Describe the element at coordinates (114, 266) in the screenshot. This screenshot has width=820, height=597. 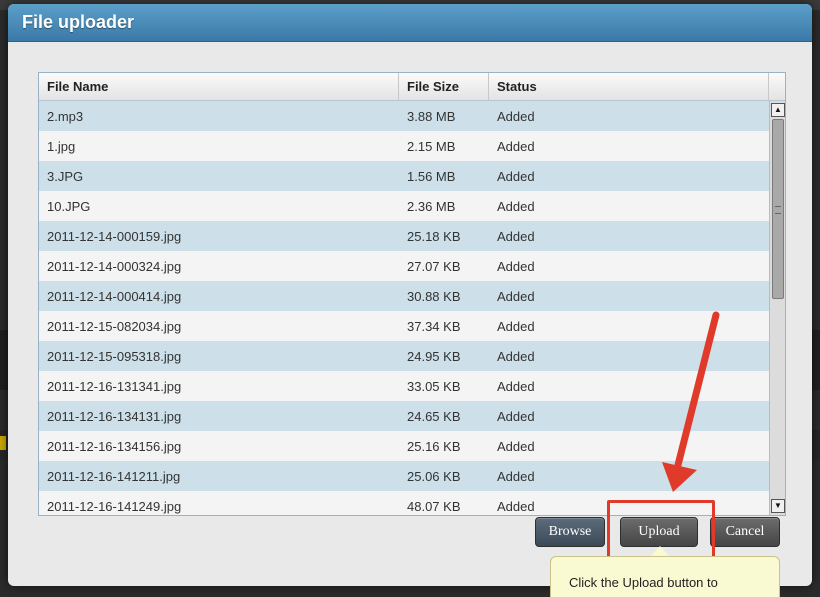
I see `cell-file-name: 2011-12-14-000324.jpg` at that location.